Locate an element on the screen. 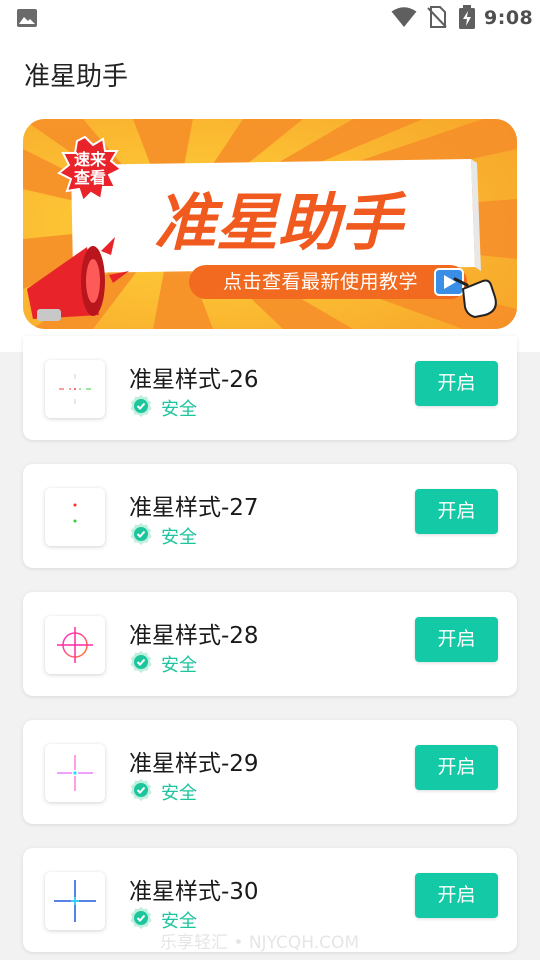  crosshair-dashed-red-green-icon is located at coordinates (75, 389).